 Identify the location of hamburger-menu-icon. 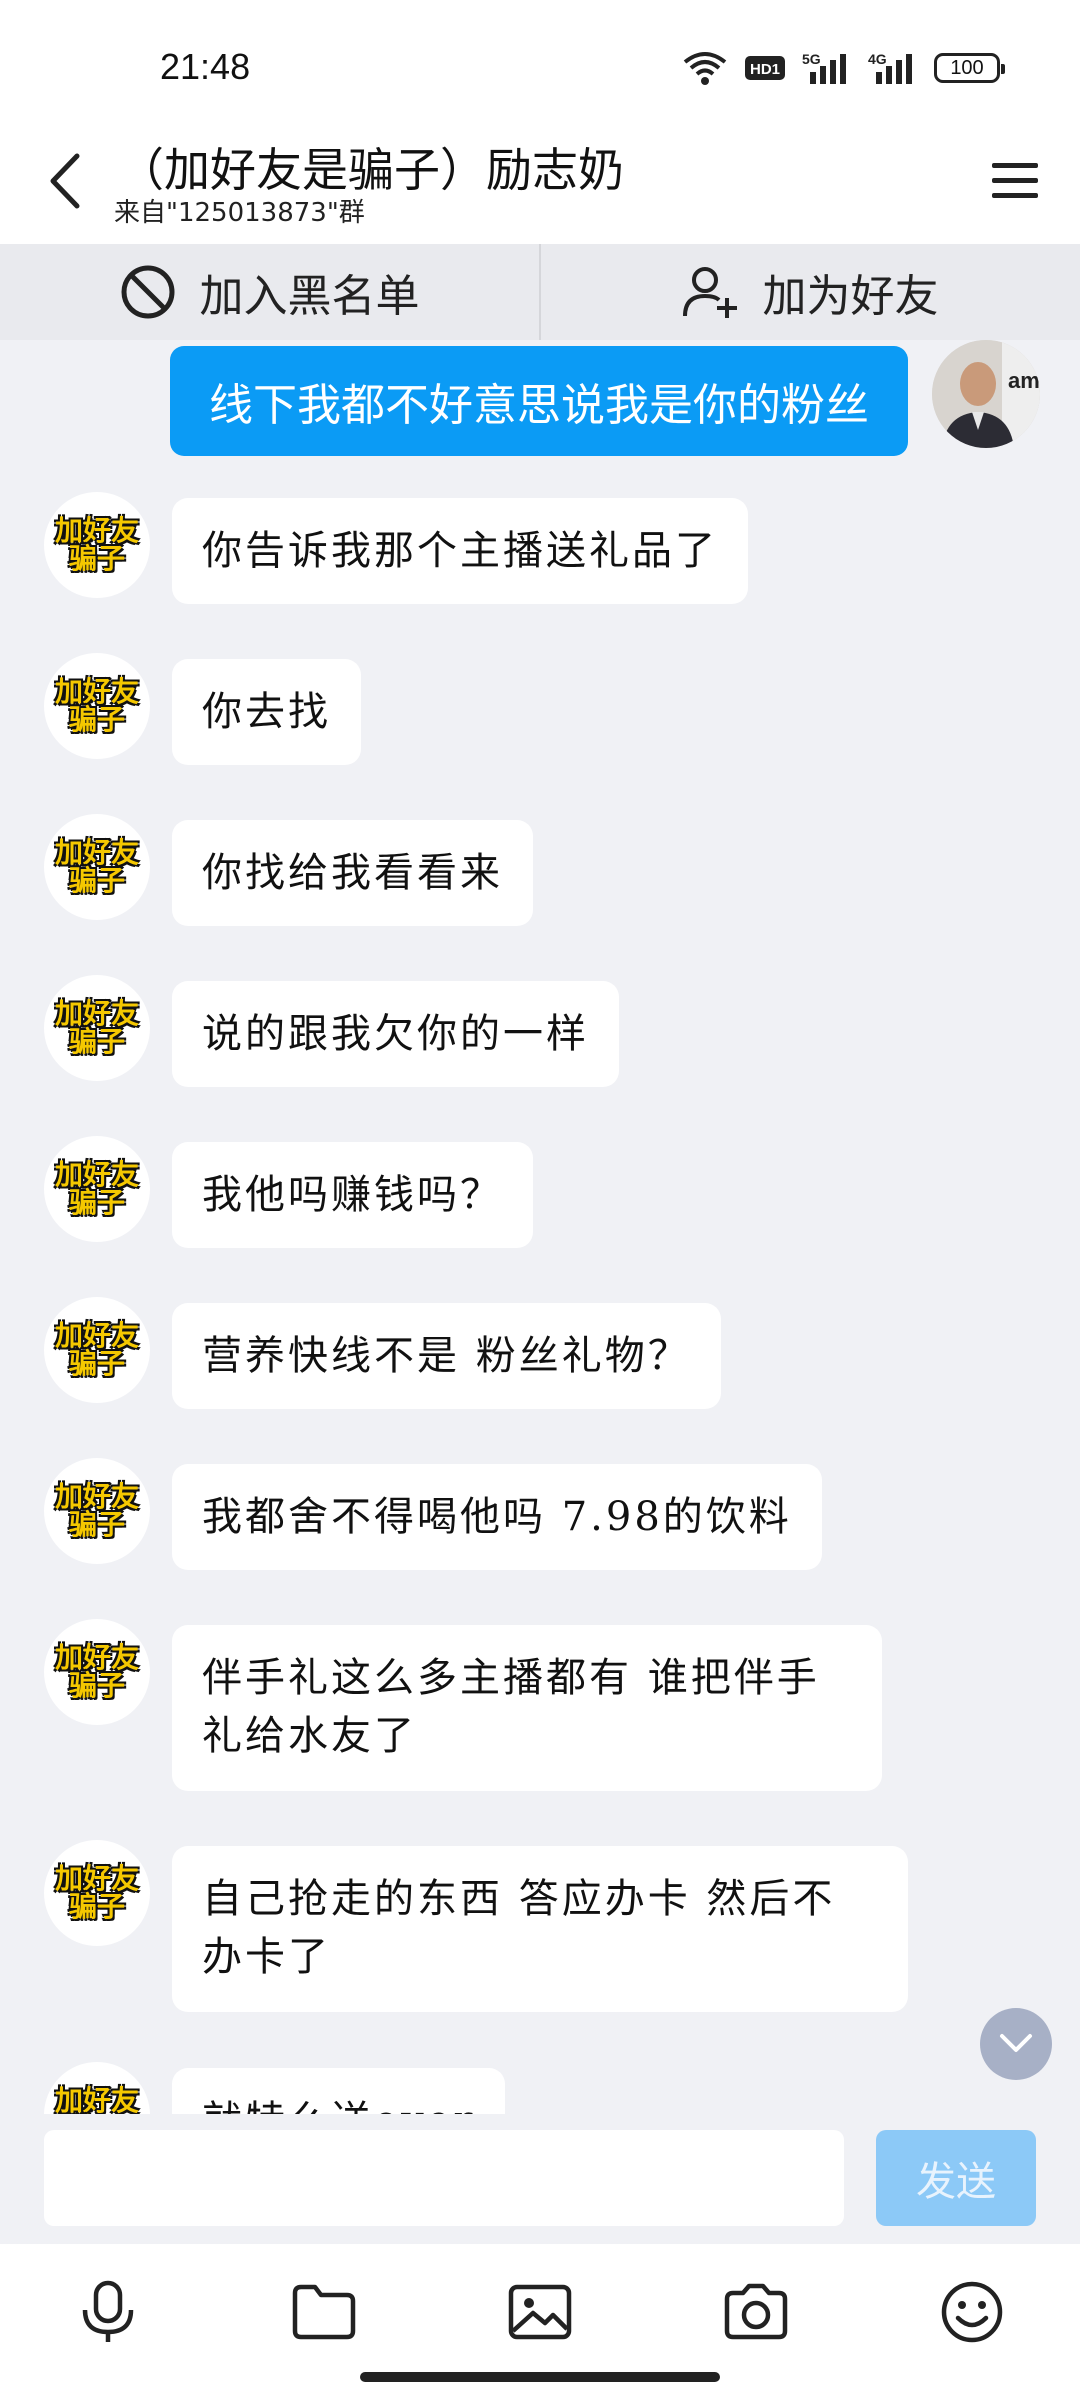
(1015, 180).